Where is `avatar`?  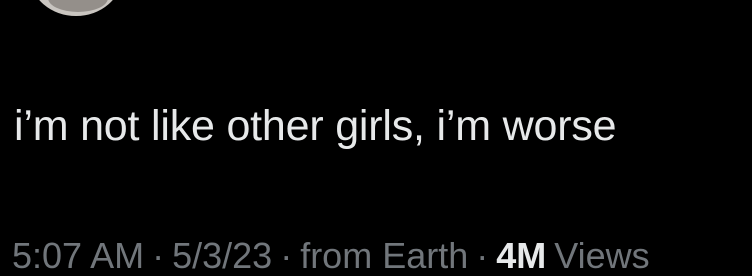
avatar is located at coordinates (76, 8).